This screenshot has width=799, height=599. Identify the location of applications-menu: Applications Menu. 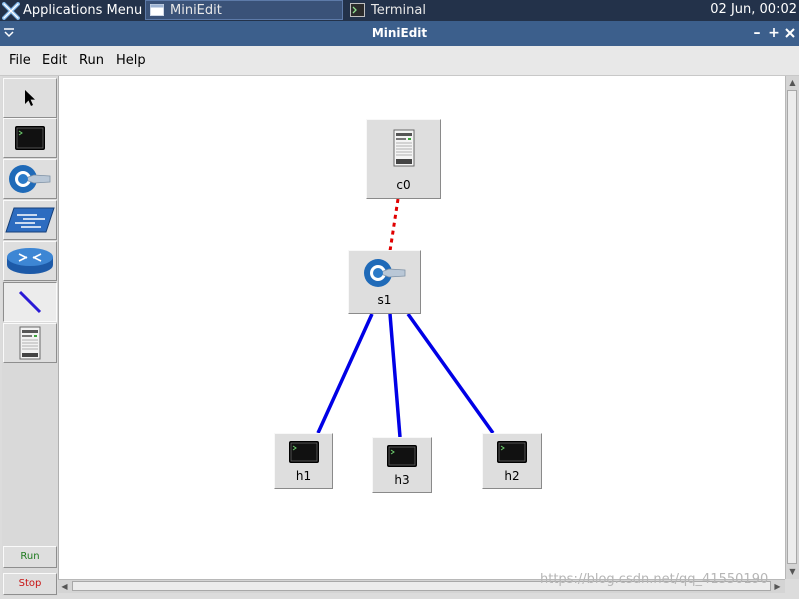
(72, 10).